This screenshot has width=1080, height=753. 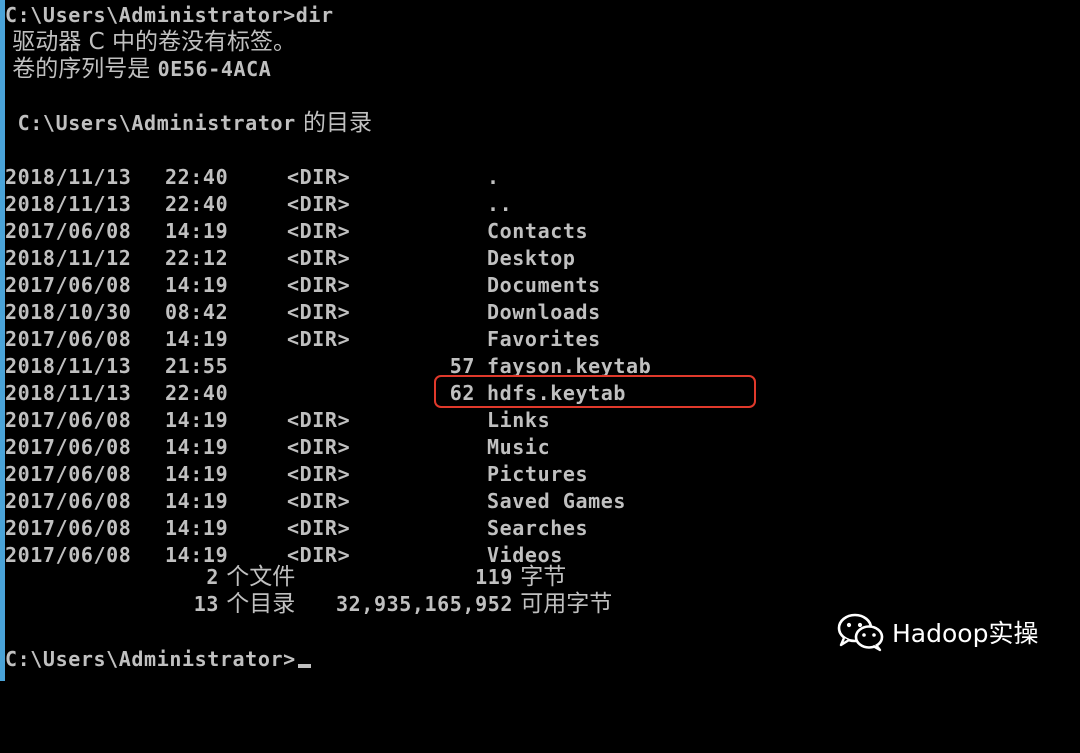 What do you see at coordinates (197, 366) in the screenshot?
I see `entry-time: 21:55` at bounding box center [197, 366].